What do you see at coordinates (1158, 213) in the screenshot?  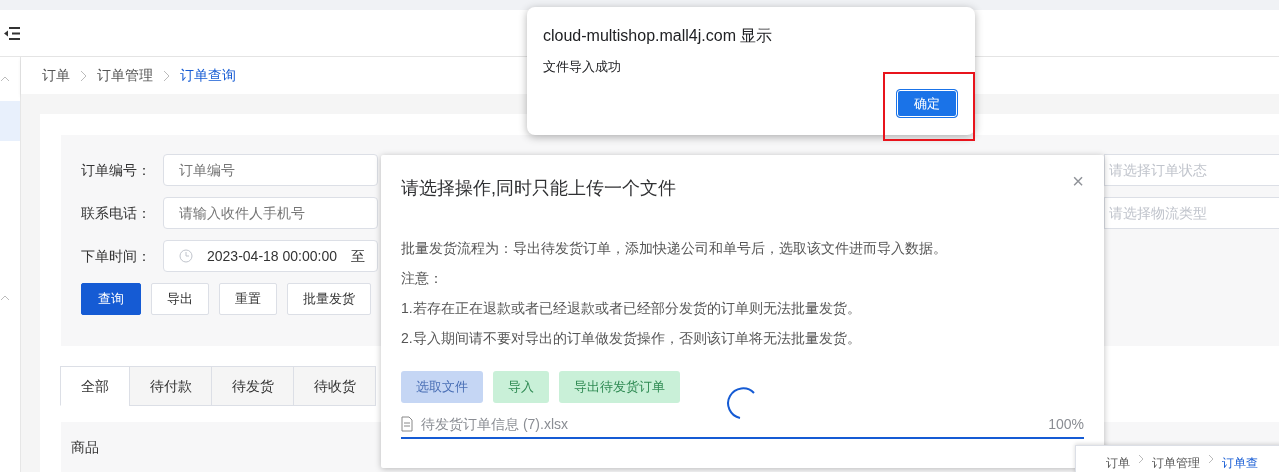 I see `select-placeholder: 请选择物流类型` at bounding box center [1158, 213].